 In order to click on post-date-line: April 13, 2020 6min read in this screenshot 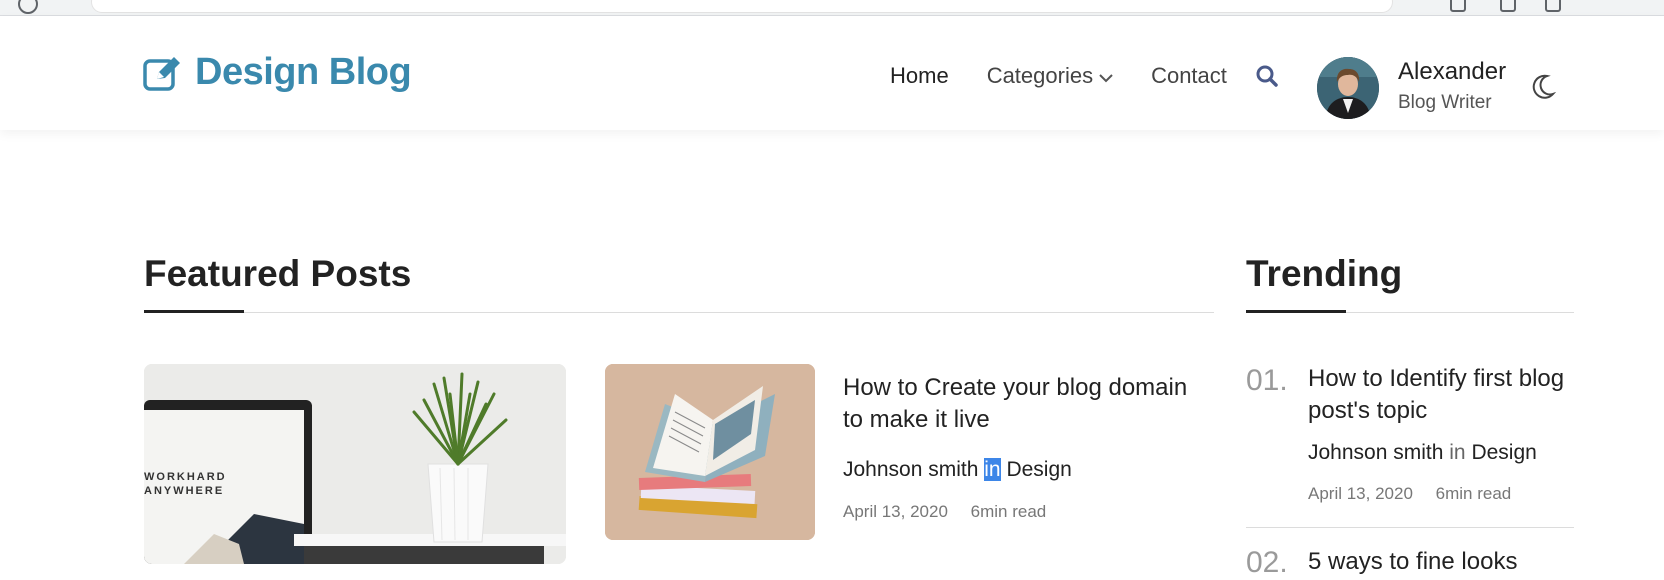, I will do `click(953, 512)`.